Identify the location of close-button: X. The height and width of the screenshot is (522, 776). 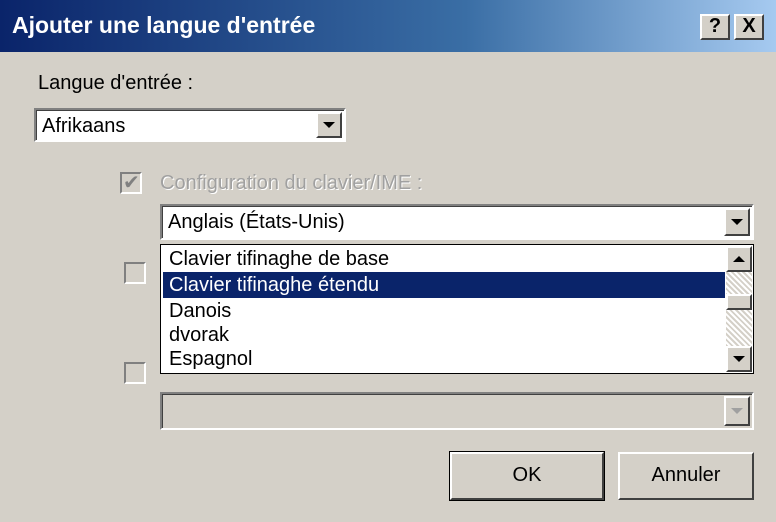
(749, 27).